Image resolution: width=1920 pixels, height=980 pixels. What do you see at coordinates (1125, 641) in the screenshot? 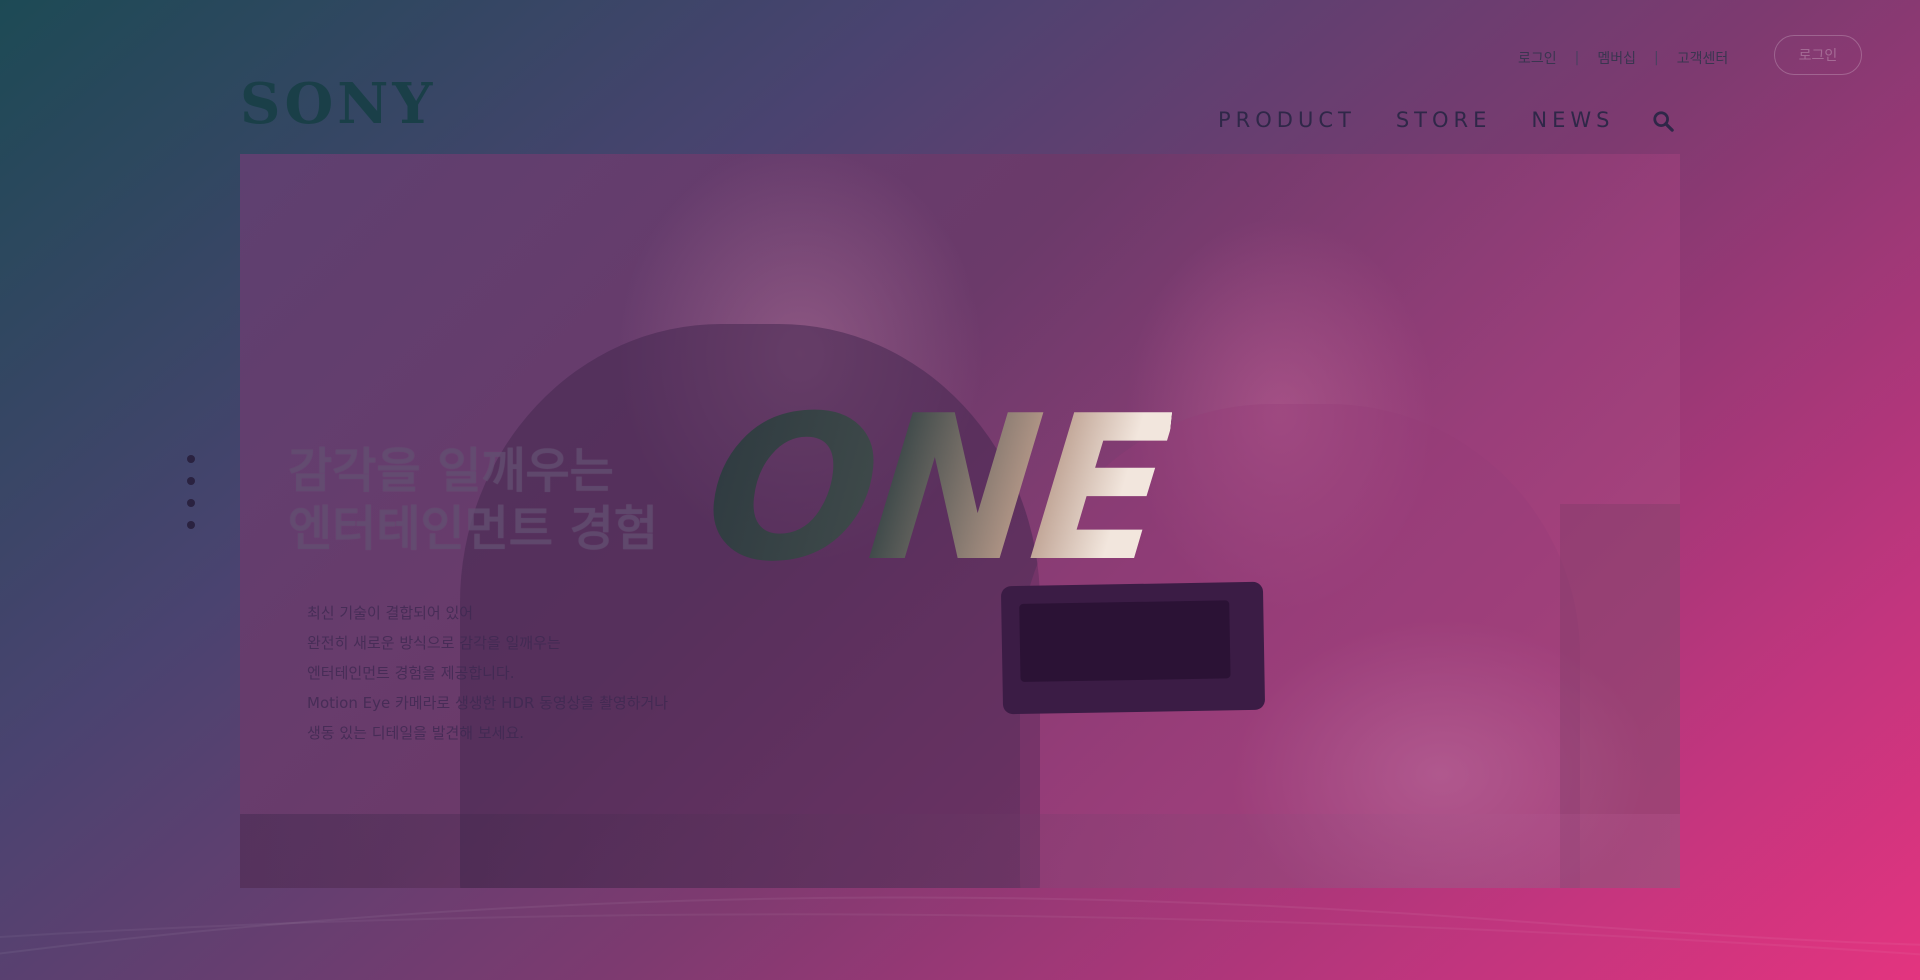
I see `phone-screen` at bounding box center [1125, 641].